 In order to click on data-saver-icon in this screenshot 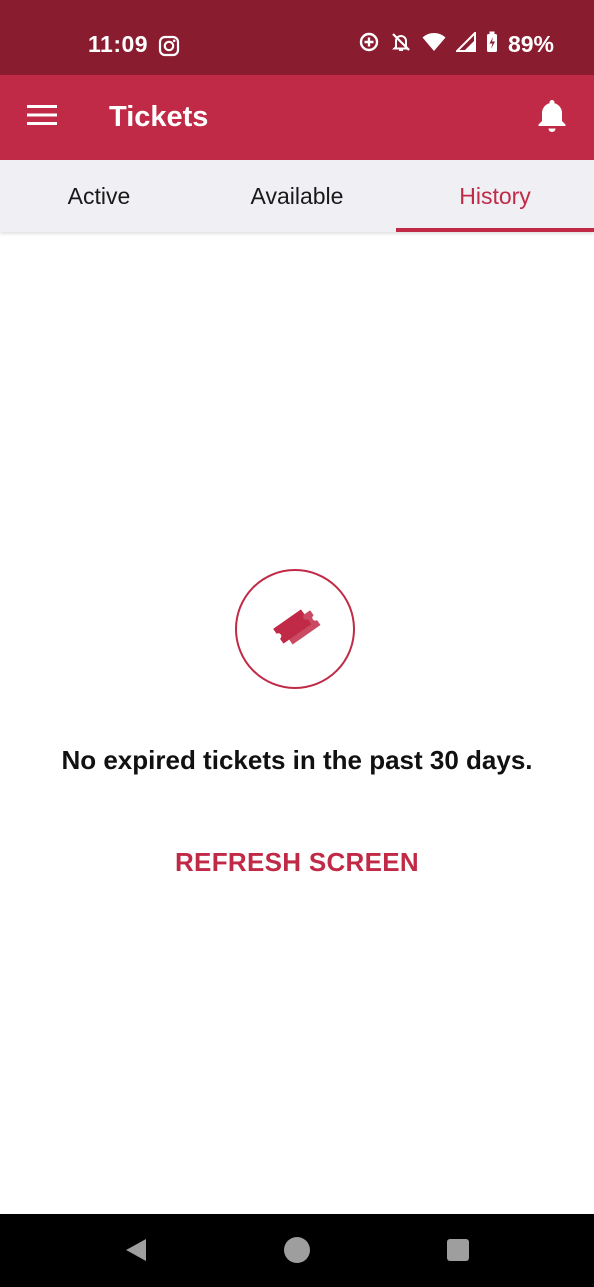, I will do `click(369, 44)`.